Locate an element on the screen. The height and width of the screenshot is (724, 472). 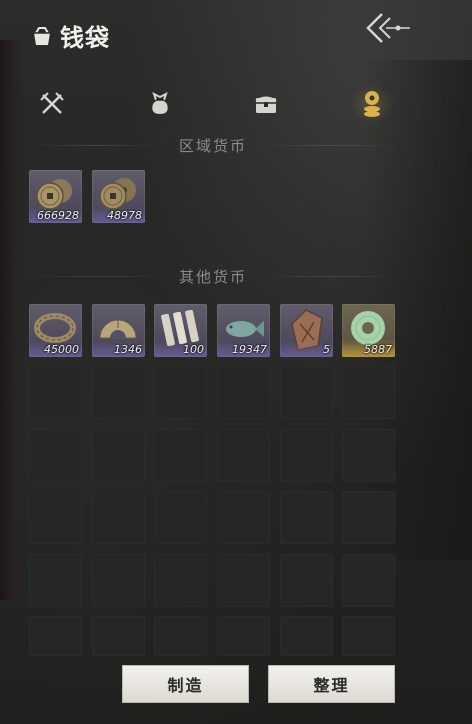
tab-equipment is located at coordinates (52, 104).